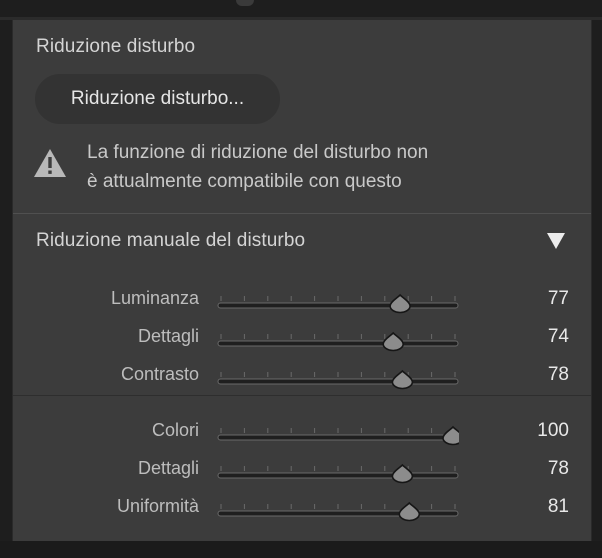 The width and height of the screenshot is (602, 558). What do you see at coordinates (302, 213) in the screenshot?
I see `section-divider` at bounding box center [302, 213].